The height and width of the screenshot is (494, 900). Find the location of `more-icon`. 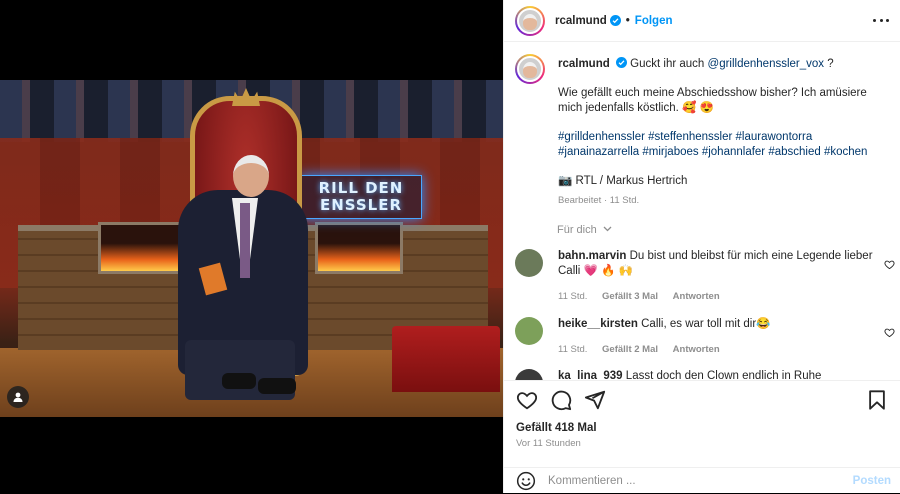

more-icon is located at coordinates (881, 20).